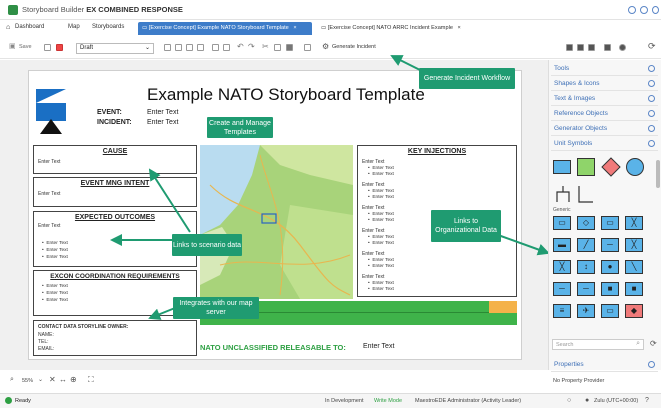 The width and height of the screenshot is (661, 408). What do you see at coordinates (562, 167) in the screenshot?
I see `friendly-unit-symbol` at bounding box center [562, 167].